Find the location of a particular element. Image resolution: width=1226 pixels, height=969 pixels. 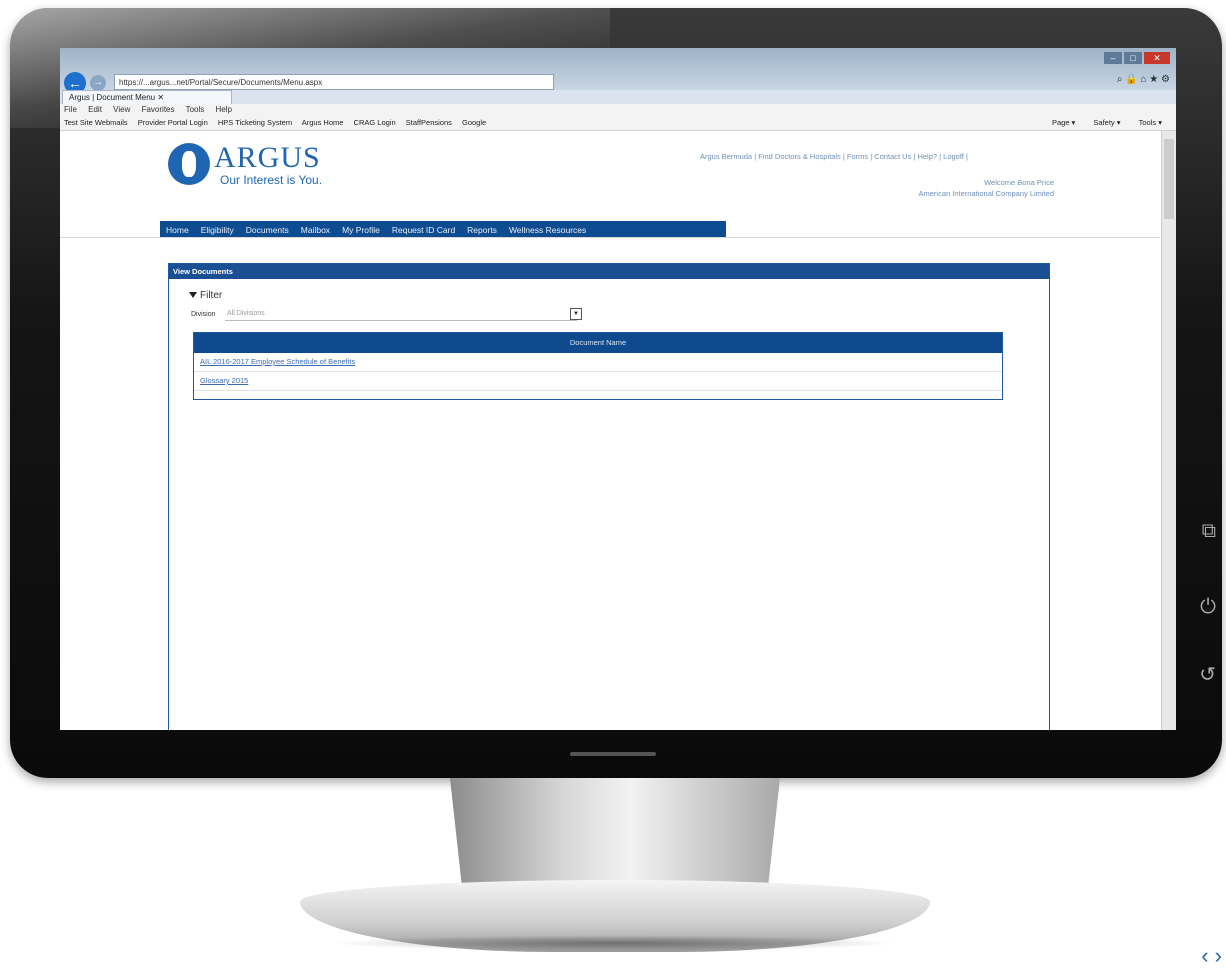

nav-home: Home is located at coordinates (177, 230).